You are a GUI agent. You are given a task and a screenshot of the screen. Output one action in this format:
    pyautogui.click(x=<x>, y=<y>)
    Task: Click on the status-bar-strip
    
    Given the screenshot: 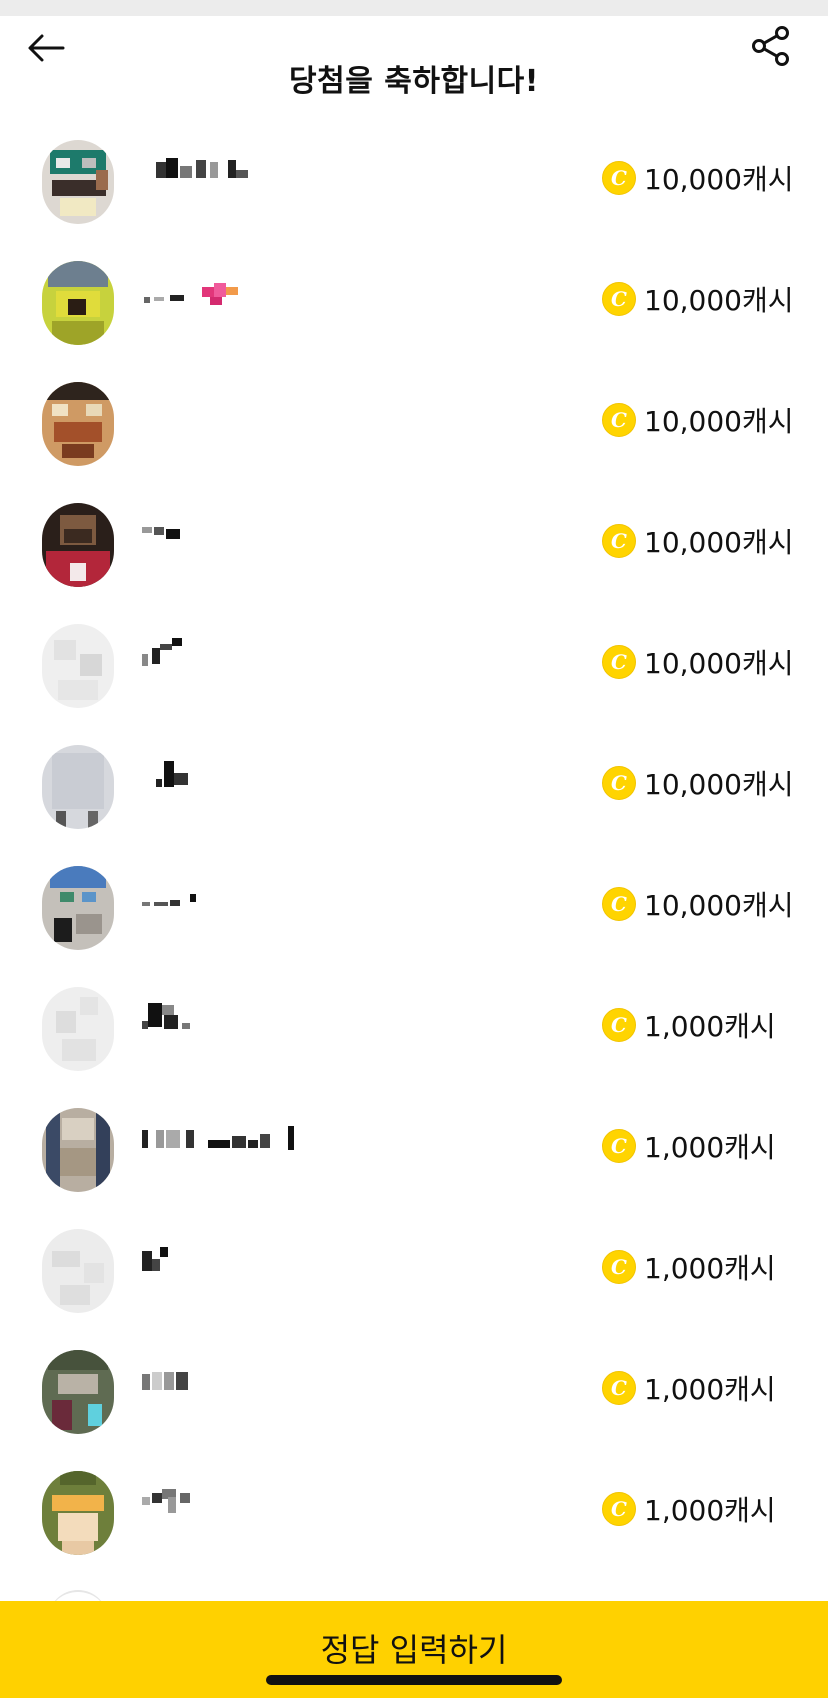 What is the action you would take?
    pyautogui.click(x=414, y=8)
    